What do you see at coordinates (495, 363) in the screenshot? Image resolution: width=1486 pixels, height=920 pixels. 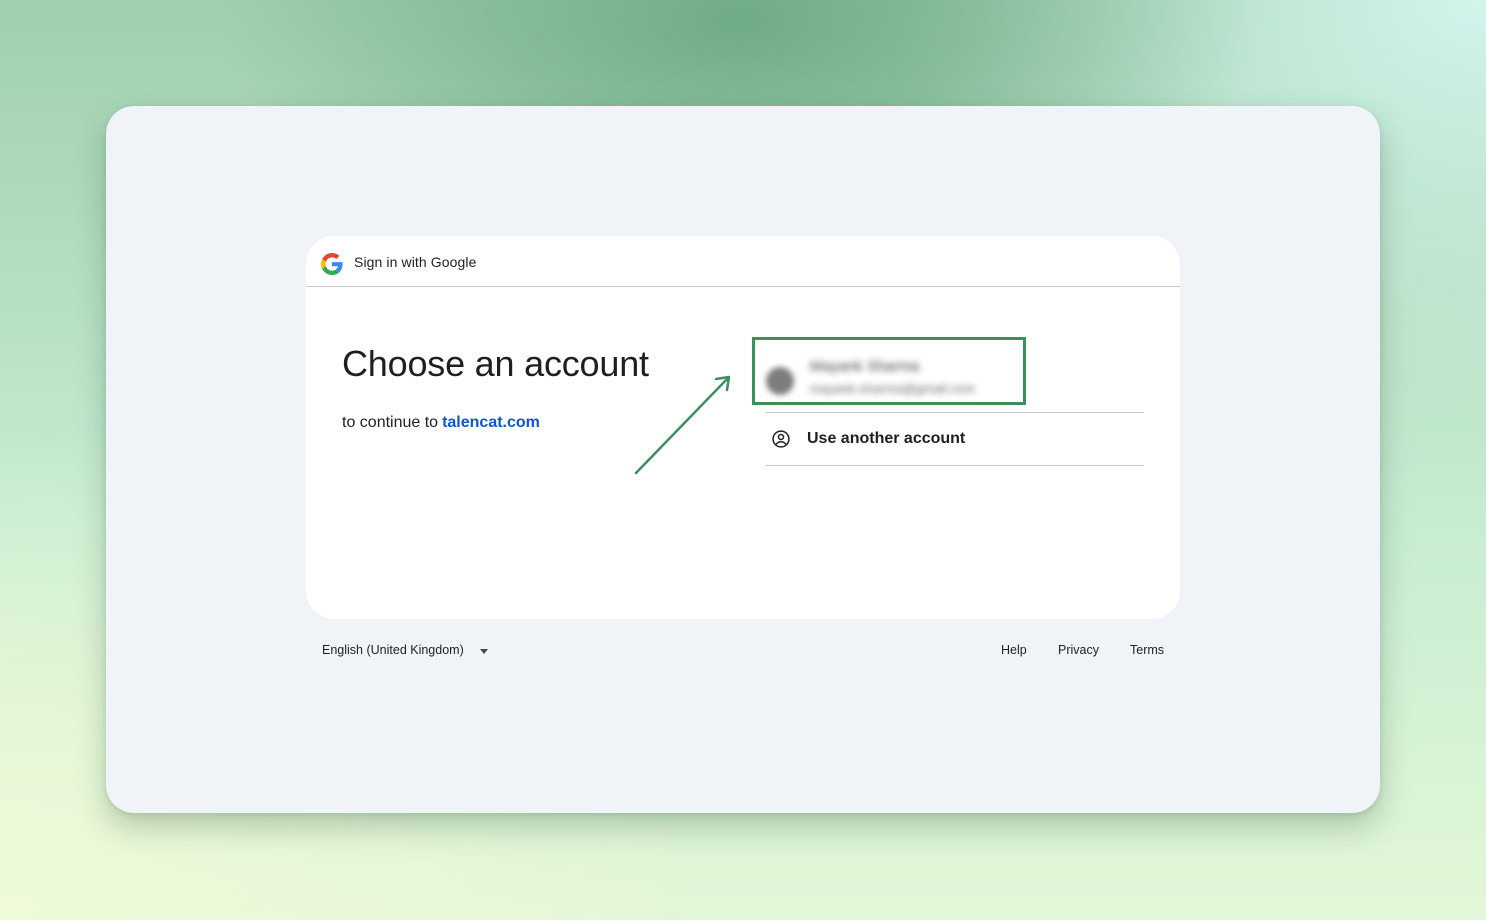 I see `page-title: Choose an account` at bounding box center [495, 363].